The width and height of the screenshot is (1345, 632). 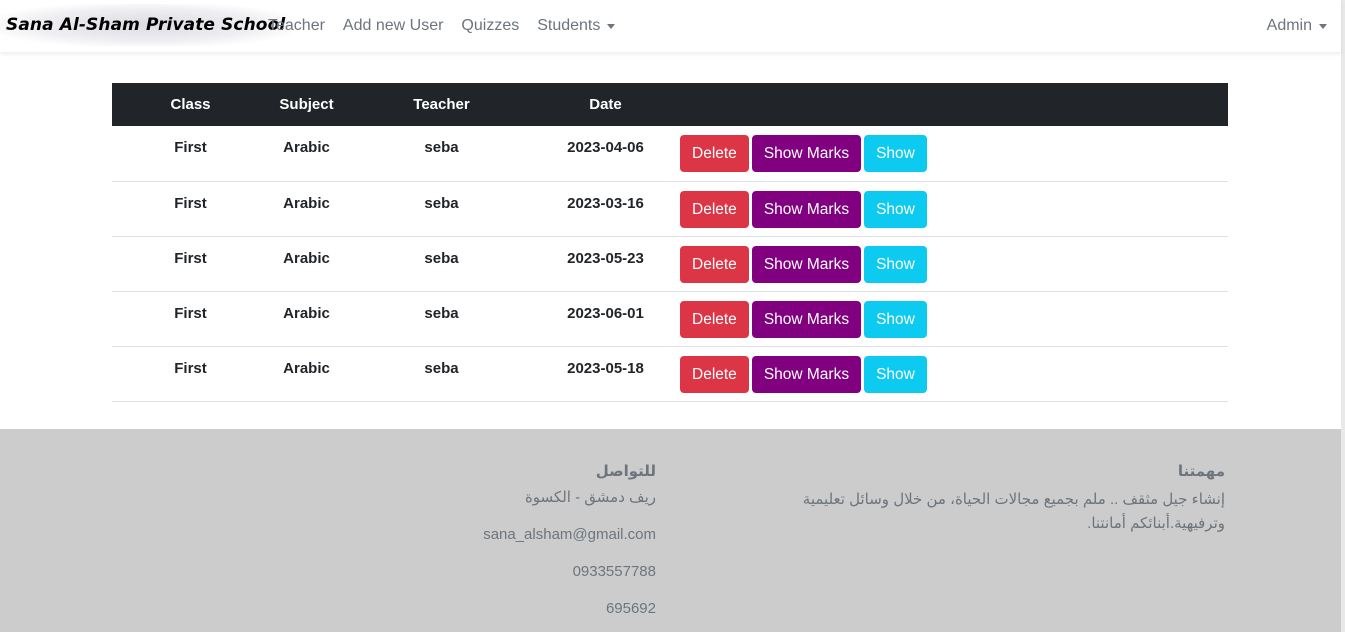 What do you see at coordinates (950, 104) in the screenshot?
I see `column-header-actions` at bounding box center [950, 104].